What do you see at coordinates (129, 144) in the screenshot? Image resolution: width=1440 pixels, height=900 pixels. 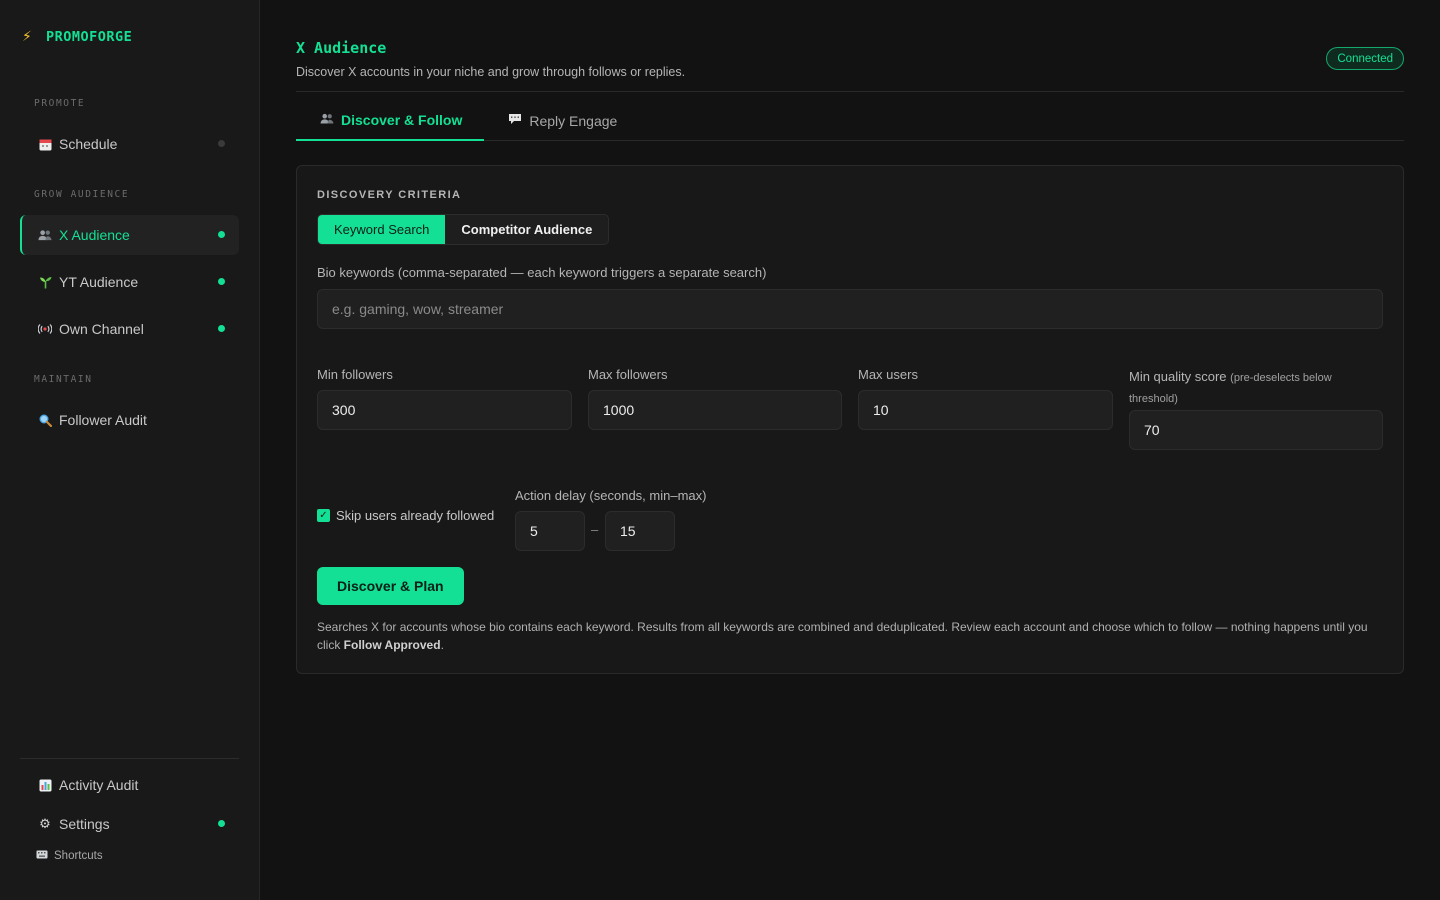 I see `sidebar-item-schedule: Schedule` at bounding box center [129, 144].